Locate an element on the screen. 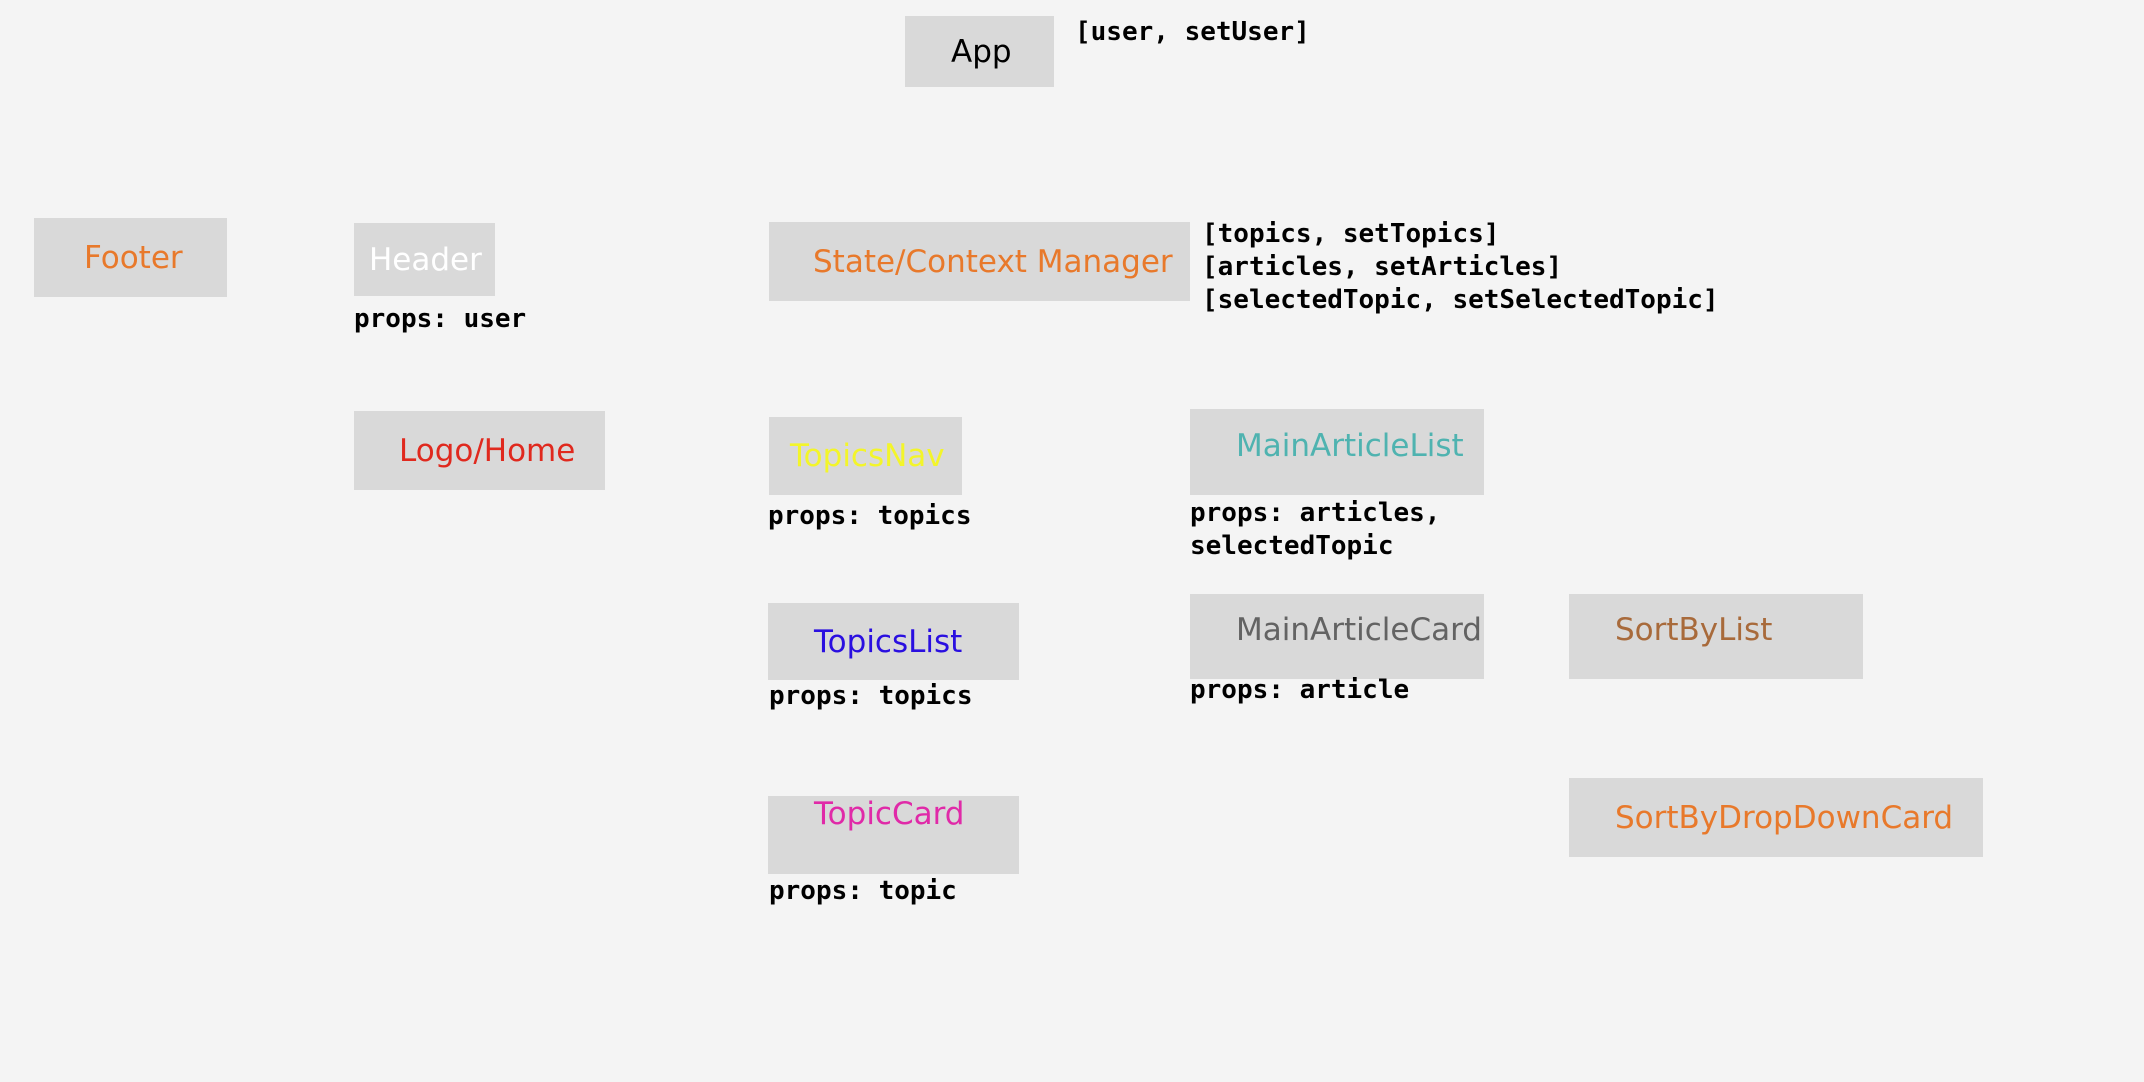 This screenshot has height=1082, width=2144. topics-list-props-note: props: topics is located at coordinates (871, 696).